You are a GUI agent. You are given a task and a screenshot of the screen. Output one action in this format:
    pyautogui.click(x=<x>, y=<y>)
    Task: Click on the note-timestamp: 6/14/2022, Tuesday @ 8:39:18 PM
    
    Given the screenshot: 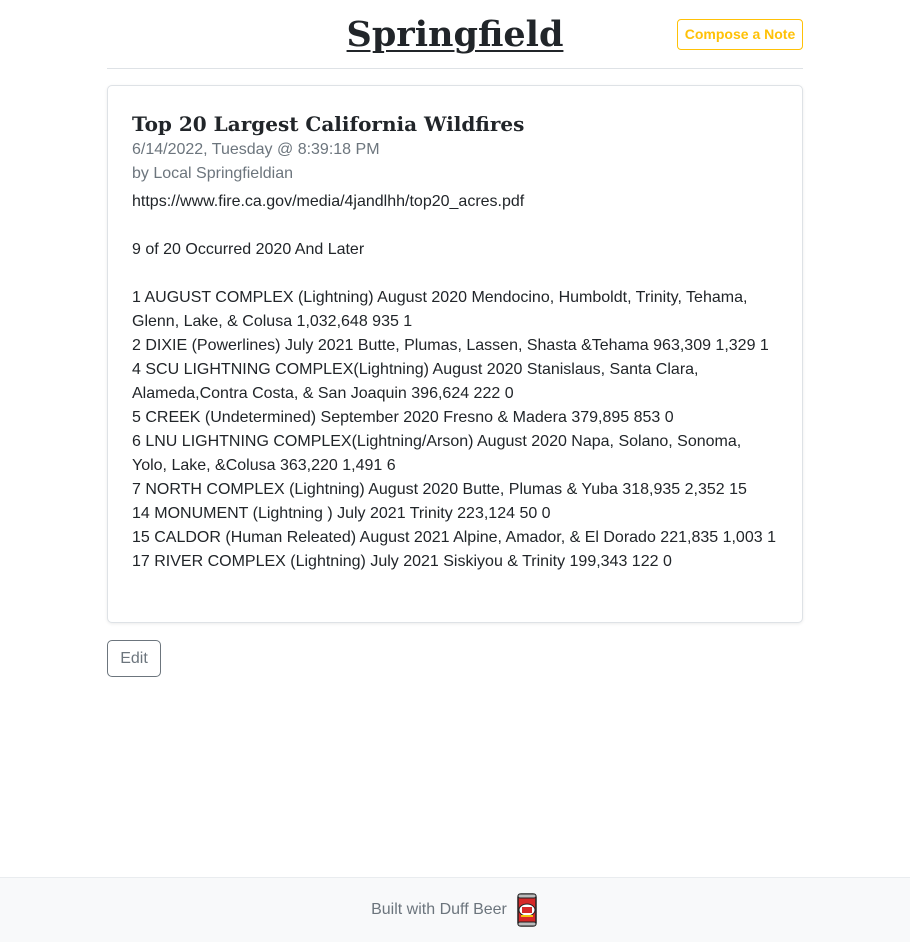 What is the action you would take?
    pyautogui.click(x=256, y=149)
    